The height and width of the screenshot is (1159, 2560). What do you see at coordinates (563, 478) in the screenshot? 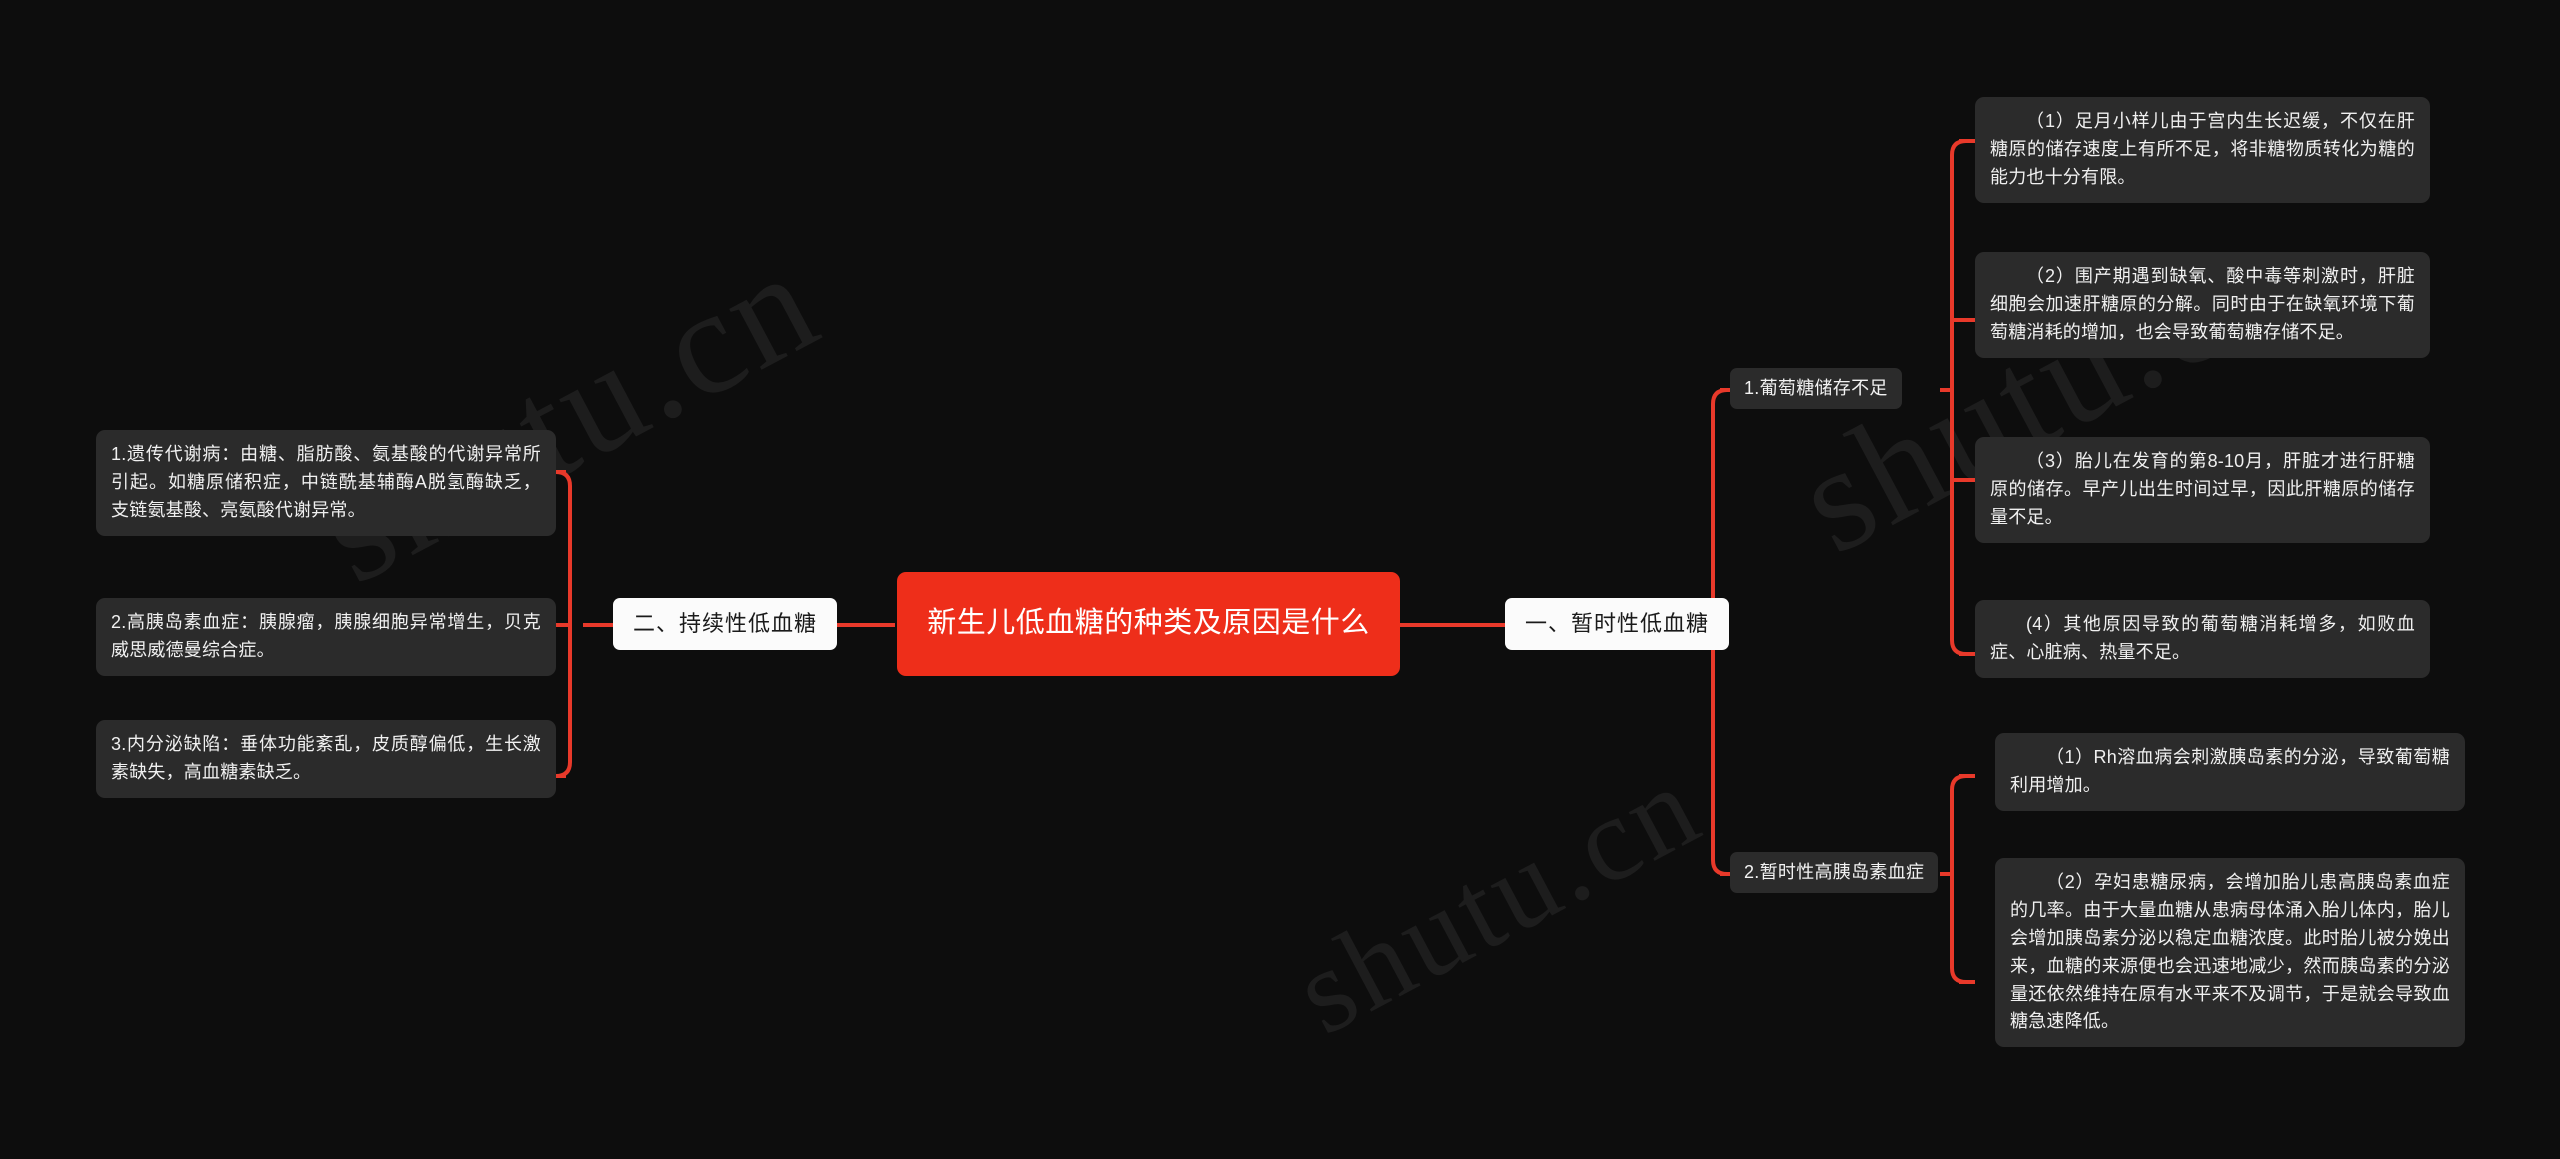
I see `left-elbow-top` at bounding box center [563, 478].